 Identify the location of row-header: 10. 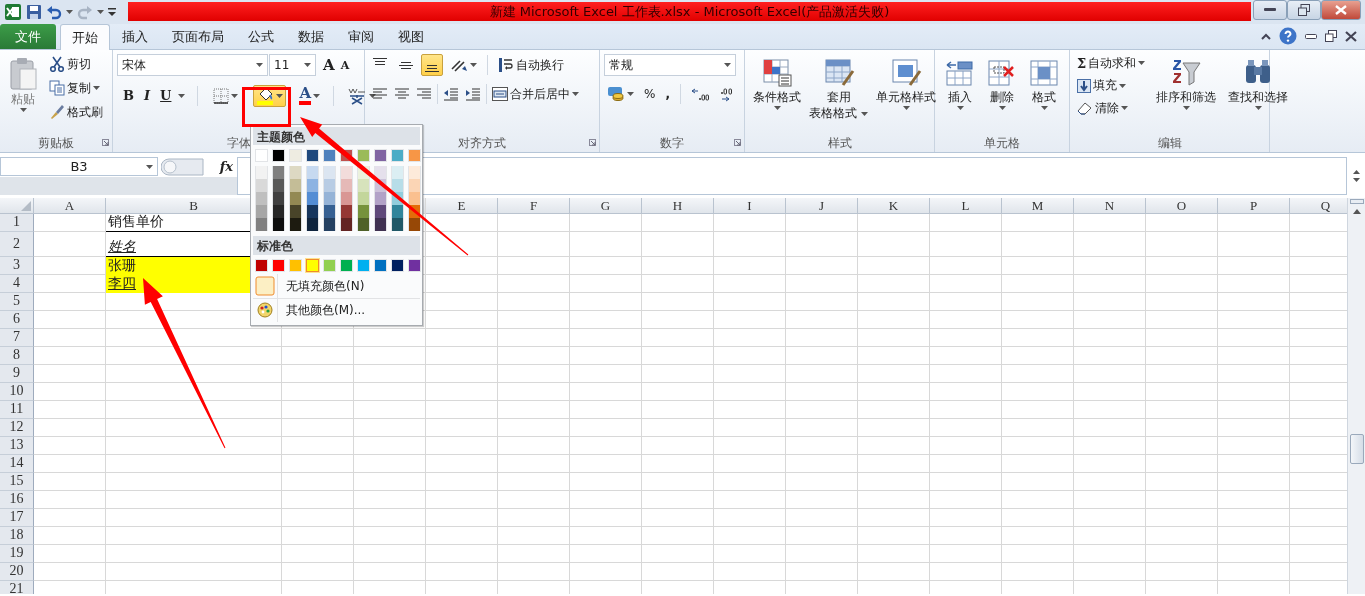
(17, 392).